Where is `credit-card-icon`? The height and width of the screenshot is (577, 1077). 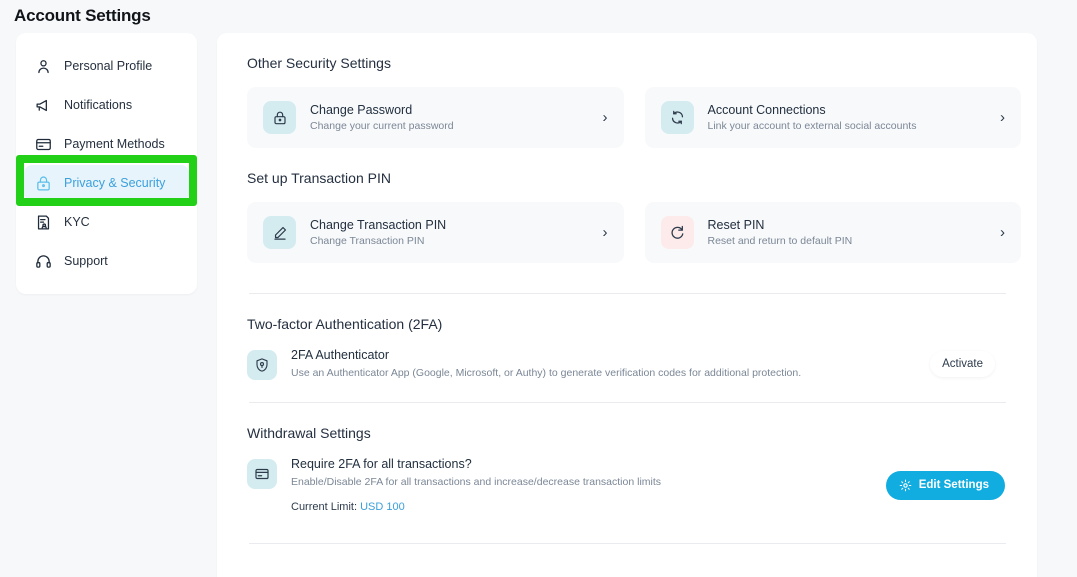
credit-card-icon is located at coordinates (43, 144).